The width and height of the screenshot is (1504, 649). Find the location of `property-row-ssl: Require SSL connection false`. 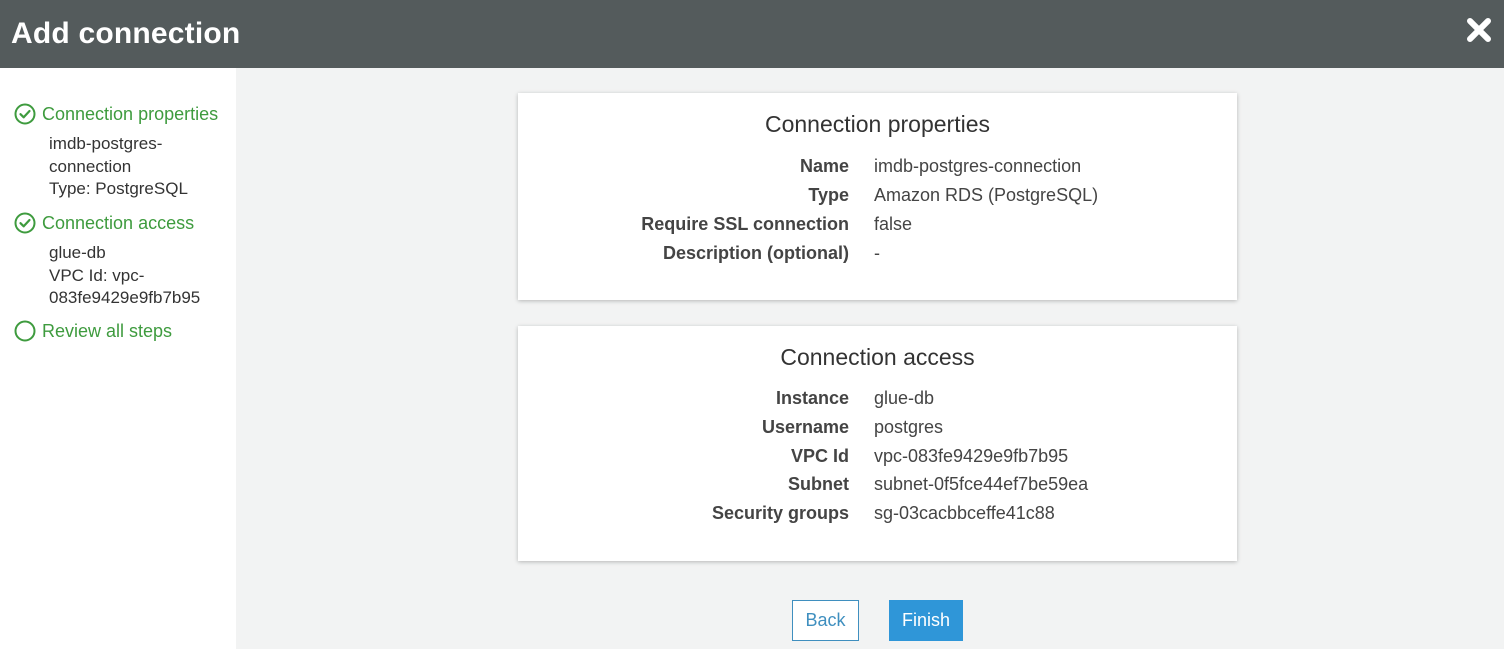

property-row-ssl: Require SSL connection false is located at coordinates (877, 224).